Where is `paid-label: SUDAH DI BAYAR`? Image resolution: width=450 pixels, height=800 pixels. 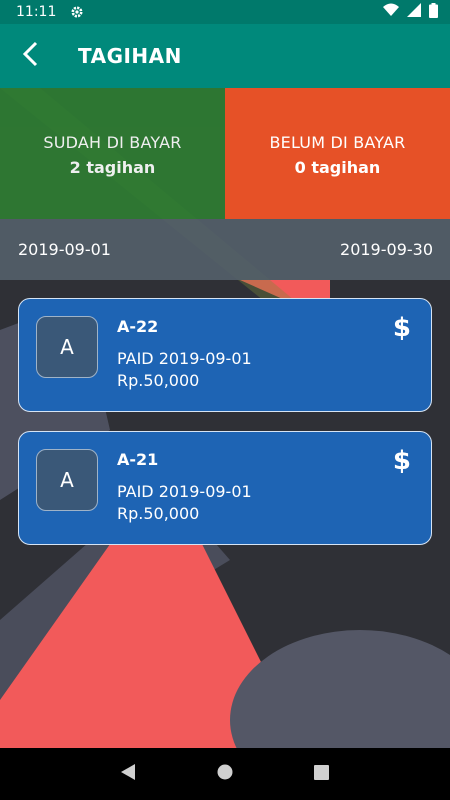
paid-label: SUDAH DI BAYAR is located at coordinates (112, 142).